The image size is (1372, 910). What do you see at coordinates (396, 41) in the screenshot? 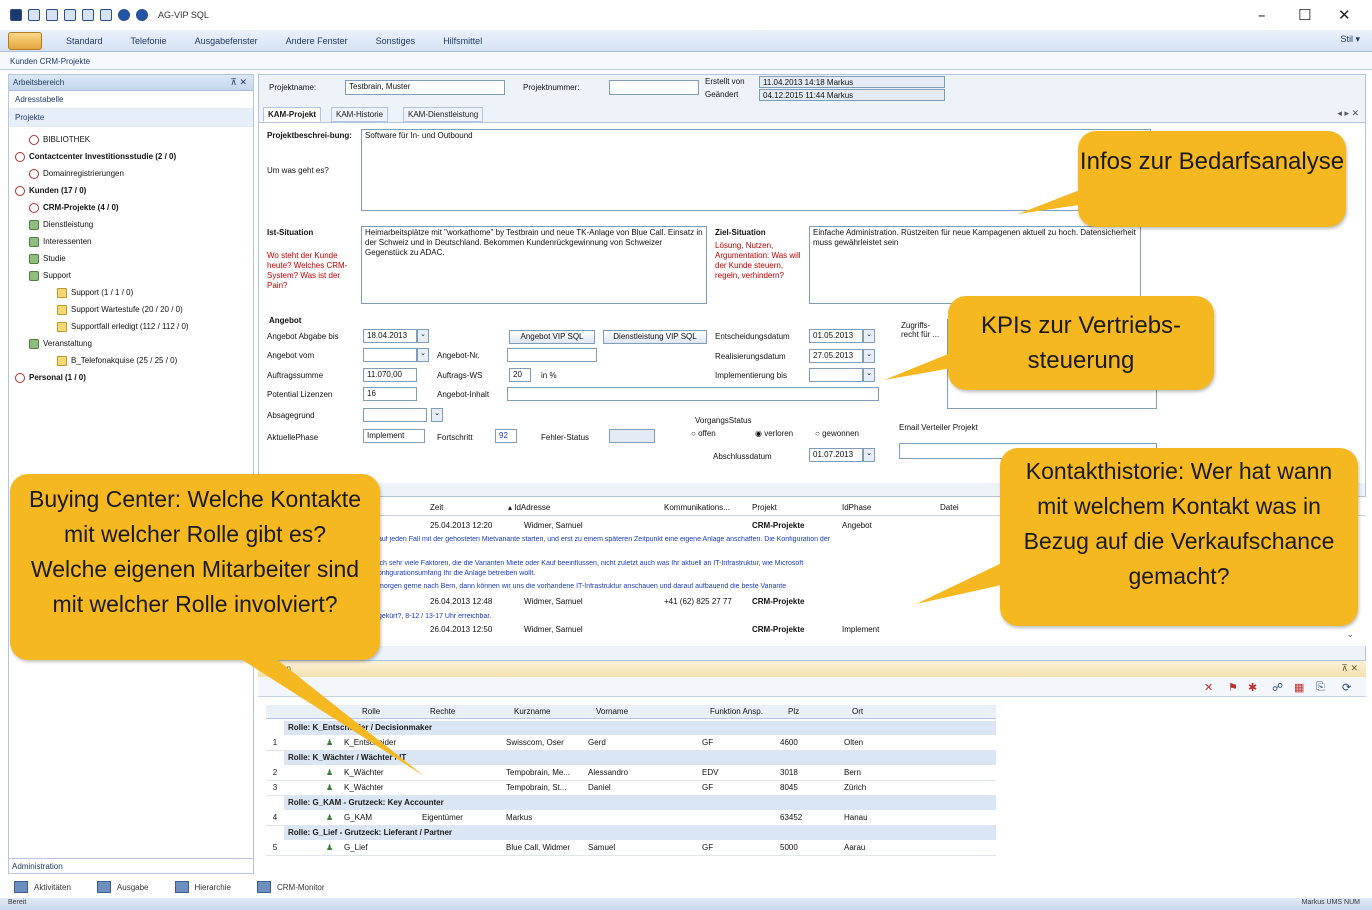
I see `menu-sonstiges: Sonstiges` at bounding box center [396, 41].